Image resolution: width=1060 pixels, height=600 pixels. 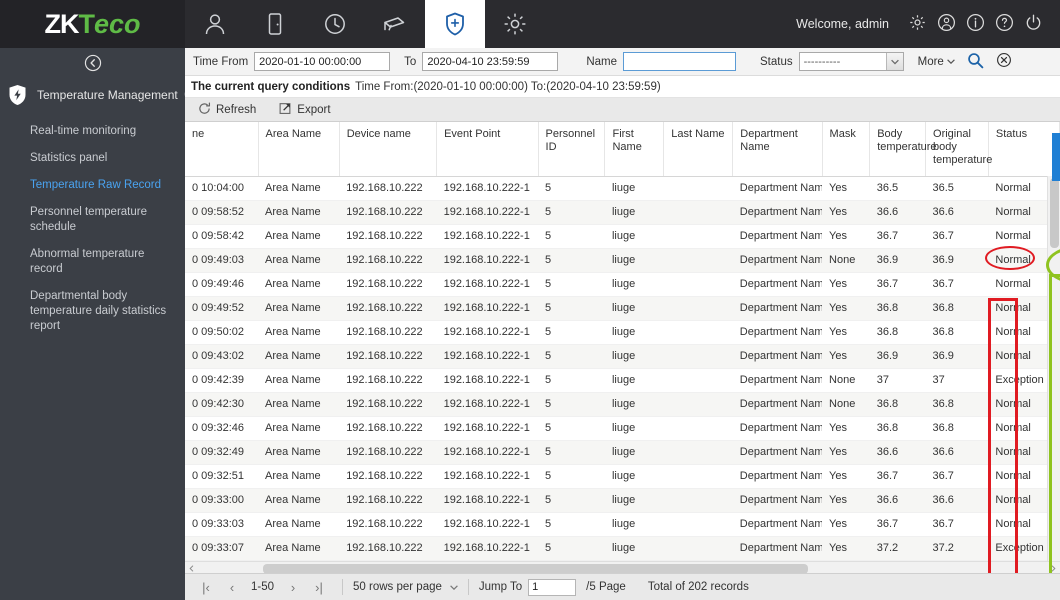 I want to click on temperature-shield-icon, so click(x=455, y=24).